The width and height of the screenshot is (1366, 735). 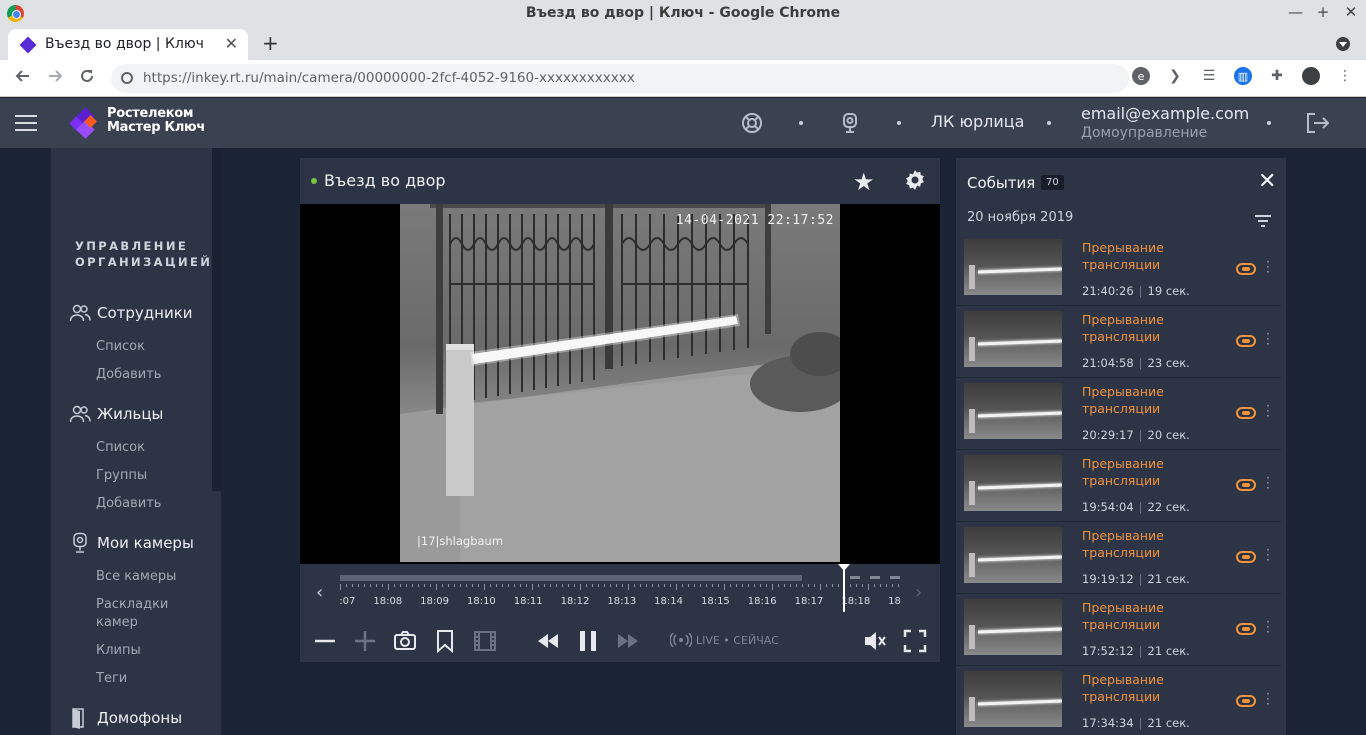 I want to click on settings-gear-icon, so click(x=915, y=180).